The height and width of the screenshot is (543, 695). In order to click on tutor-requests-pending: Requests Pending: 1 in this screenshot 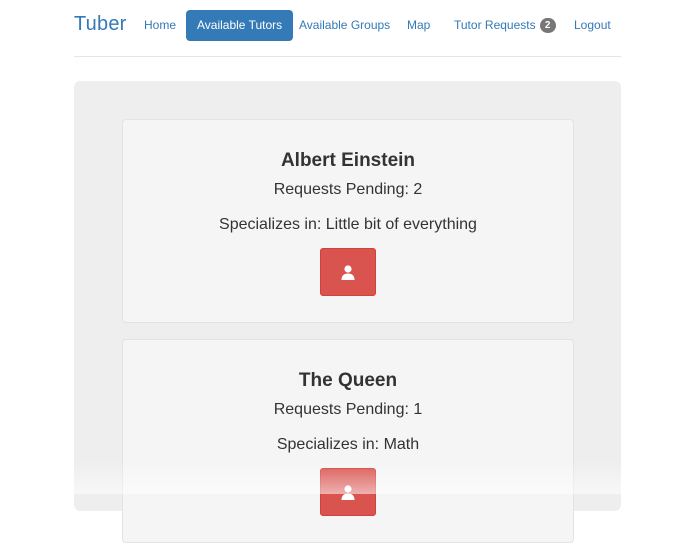, I will do `click(348, 409)`.